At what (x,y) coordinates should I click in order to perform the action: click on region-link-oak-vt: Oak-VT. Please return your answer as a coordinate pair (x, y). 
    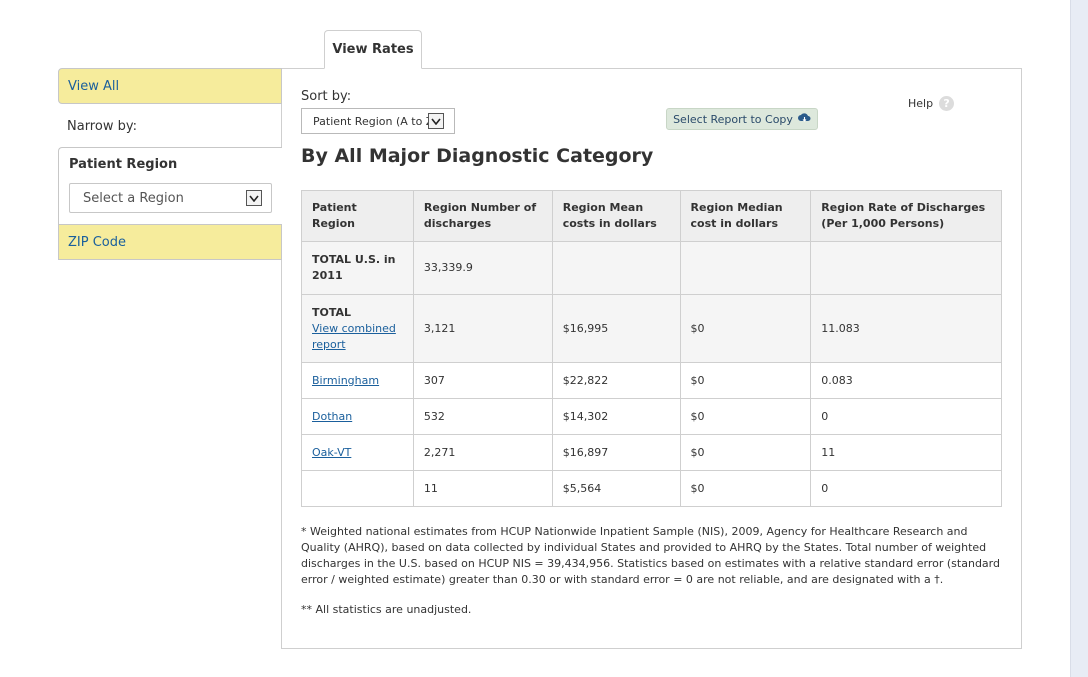
    Looking at the image, I should click on (331, 452).